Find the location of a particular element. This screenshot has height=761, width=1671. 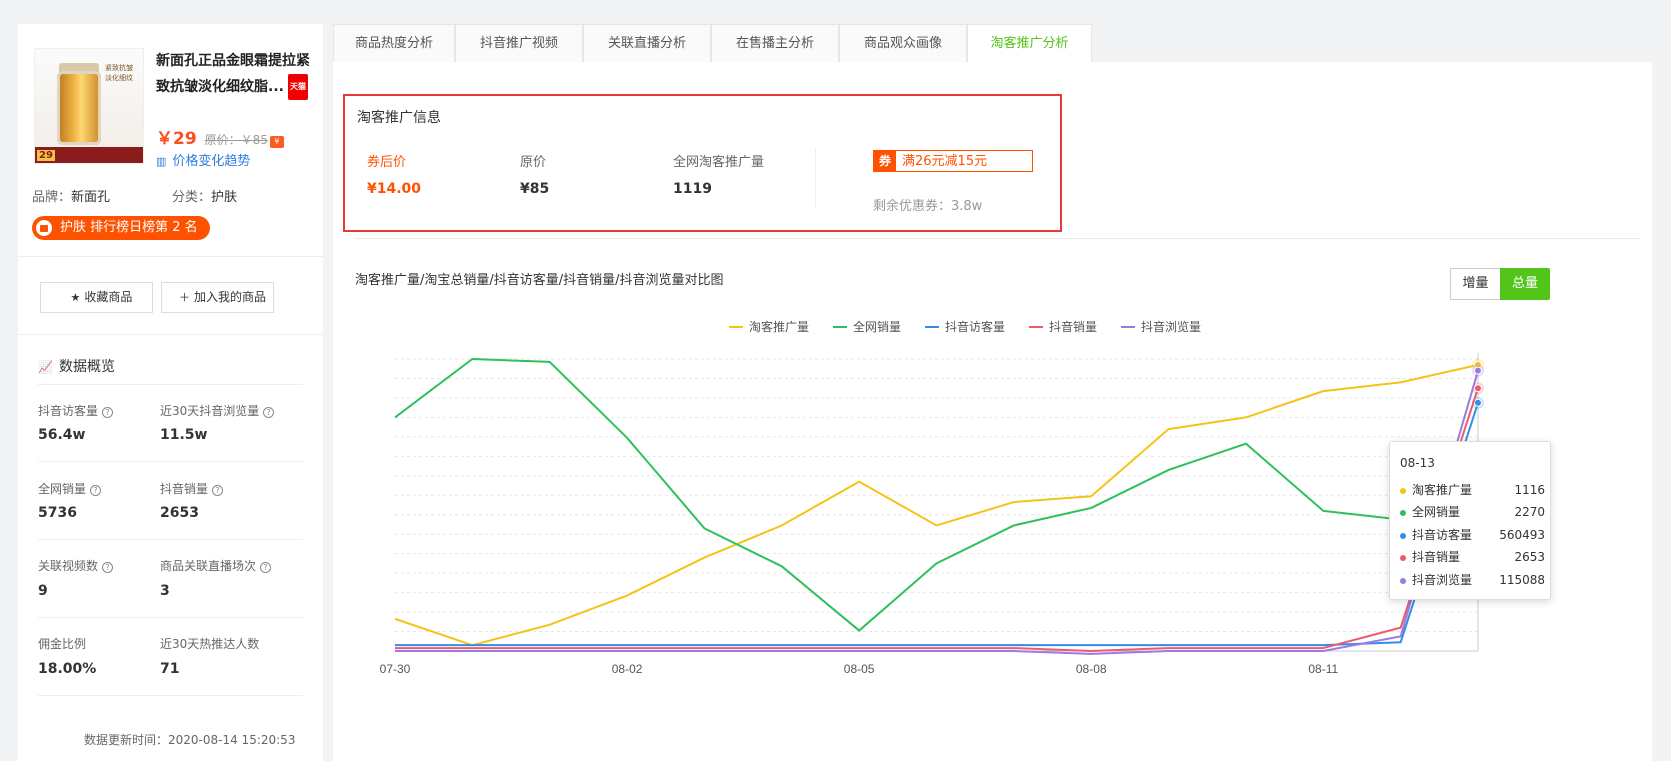

plus-icon: ＋ is located at coordinates (184, 297).